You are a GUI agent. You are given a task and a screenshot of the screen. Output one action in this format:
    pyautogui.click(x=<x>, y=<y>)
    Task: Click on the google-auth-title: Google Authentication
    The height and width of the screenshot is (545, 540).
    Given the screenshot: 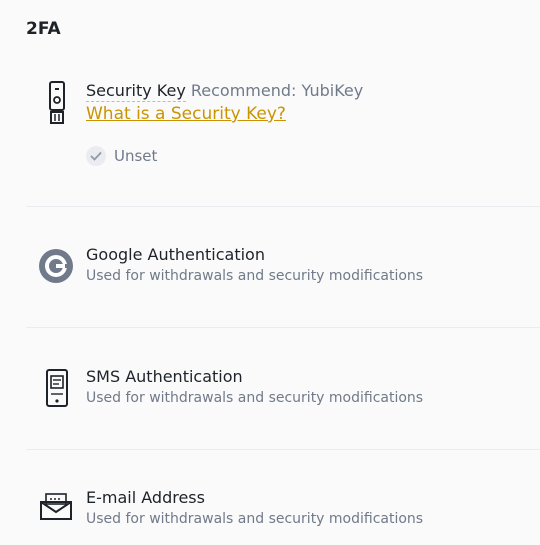 What is the action you would take?
    pyautogui.click(x=175, y=254)
    